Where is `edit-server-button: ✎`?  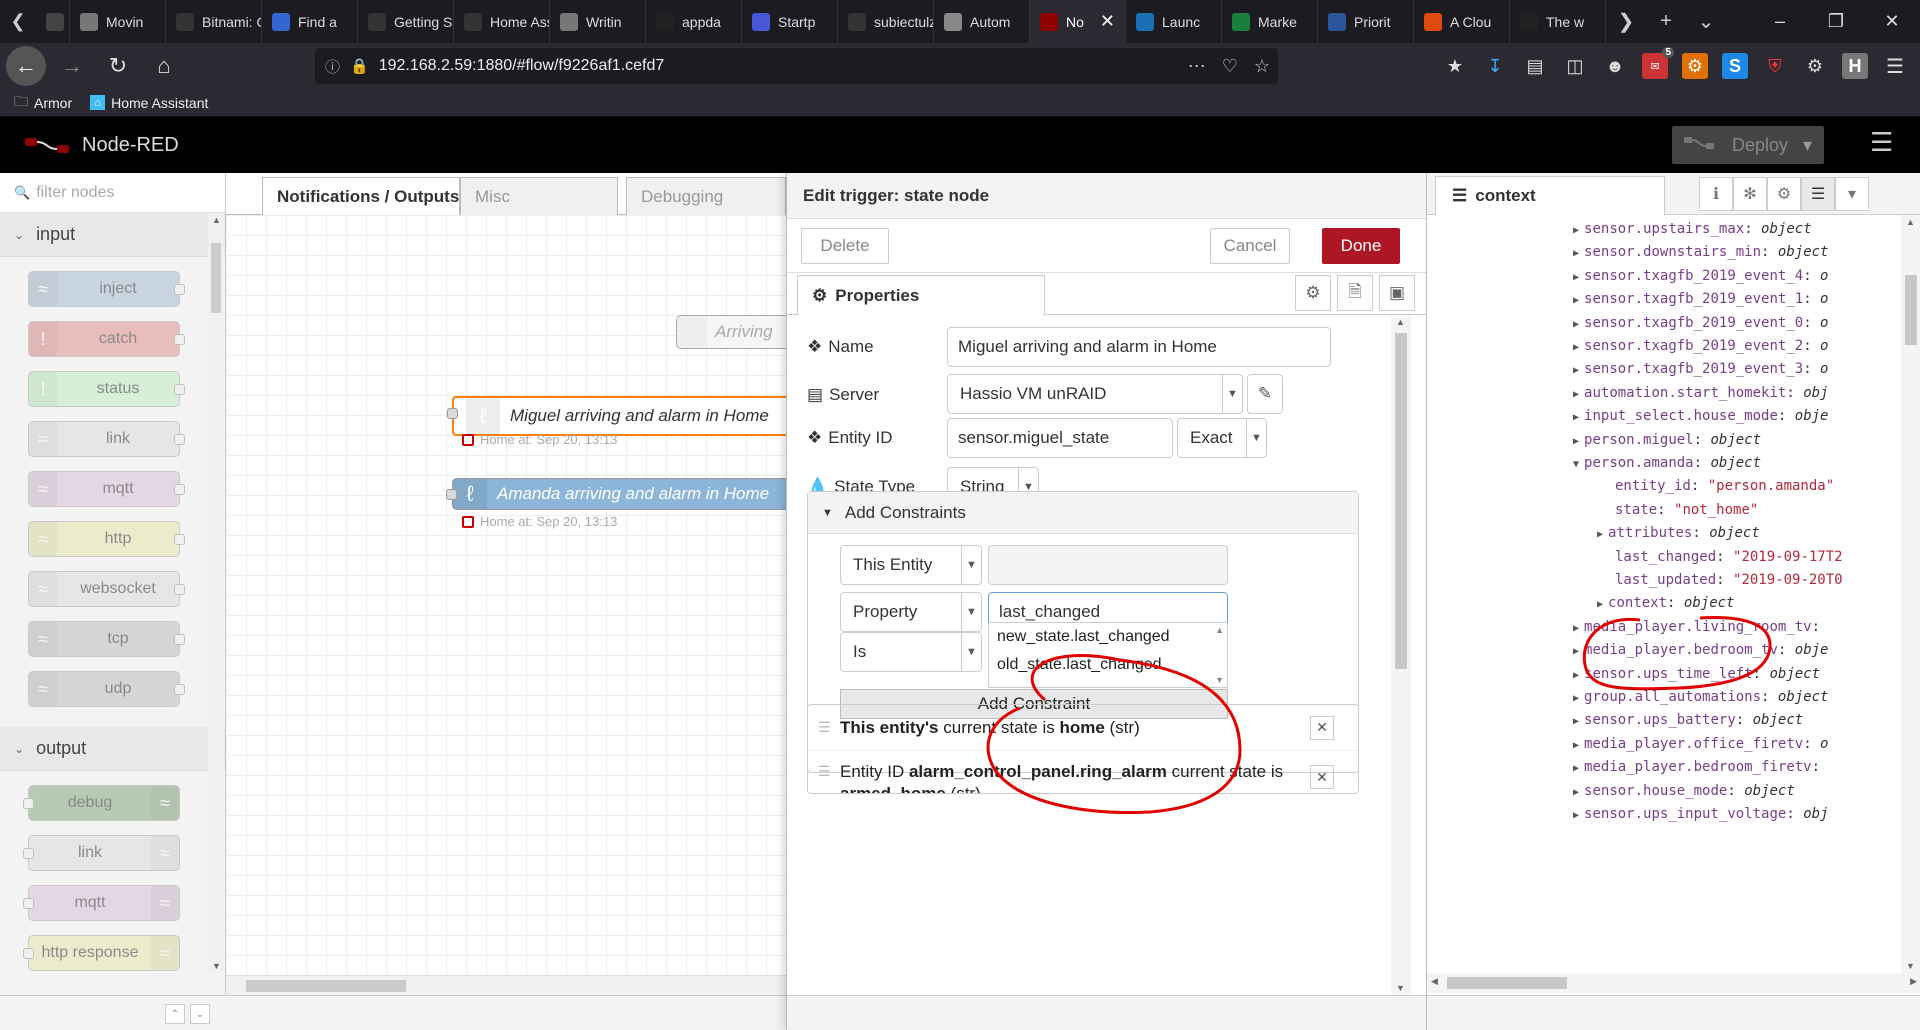 edit-server-button: ✎ is located at coordinates (1265, 394).